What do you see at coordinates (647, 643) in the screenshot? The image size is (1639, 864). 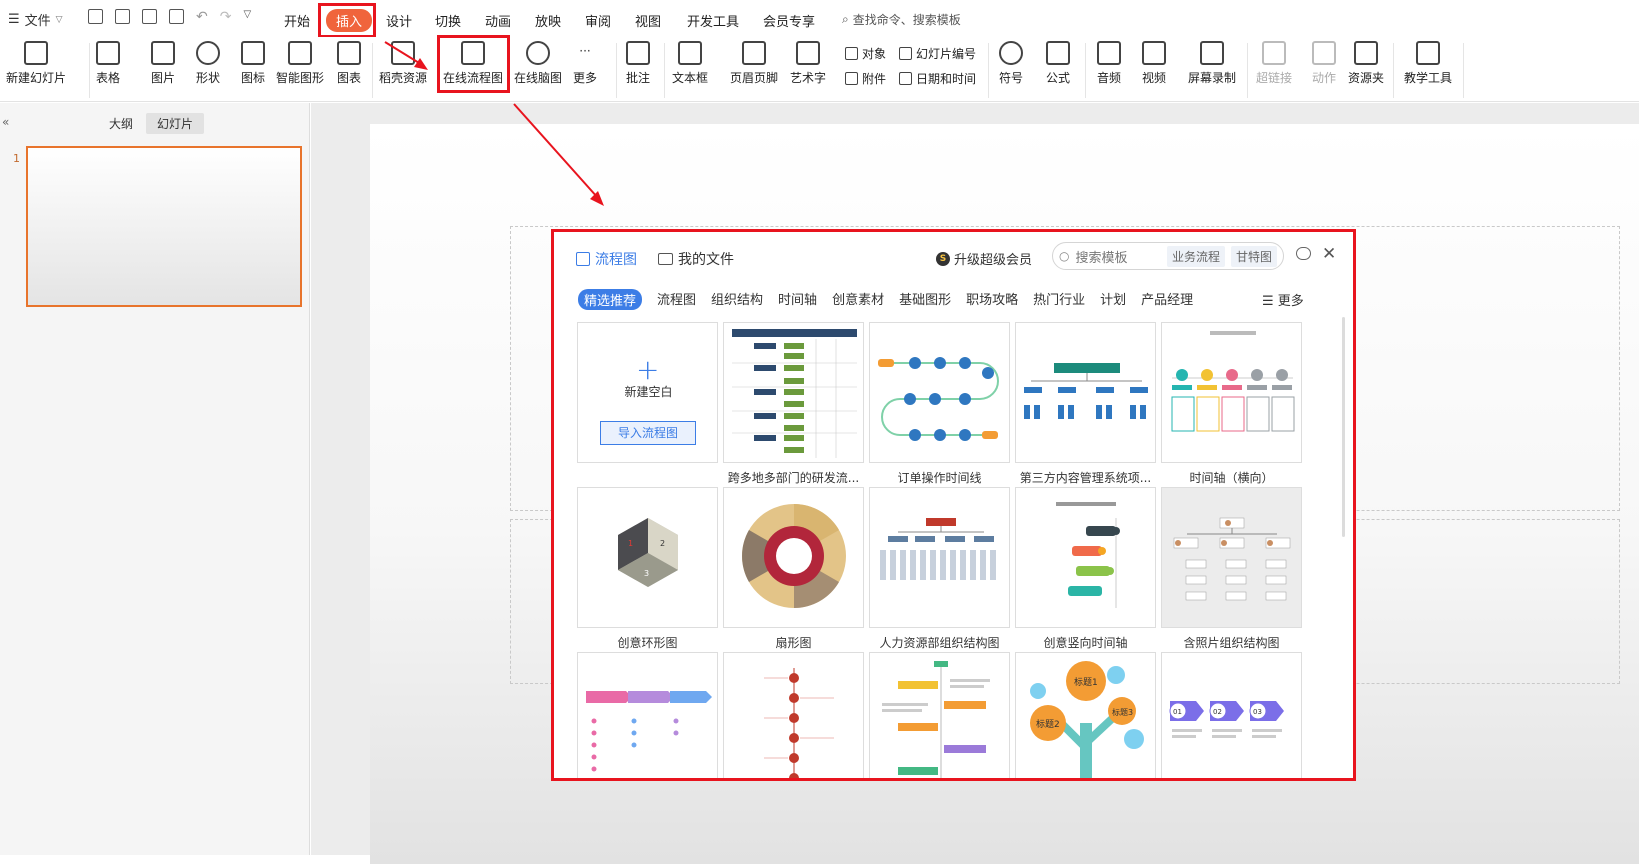 I see `template-caption: 创意环形图` at bounding box center [647, 643].